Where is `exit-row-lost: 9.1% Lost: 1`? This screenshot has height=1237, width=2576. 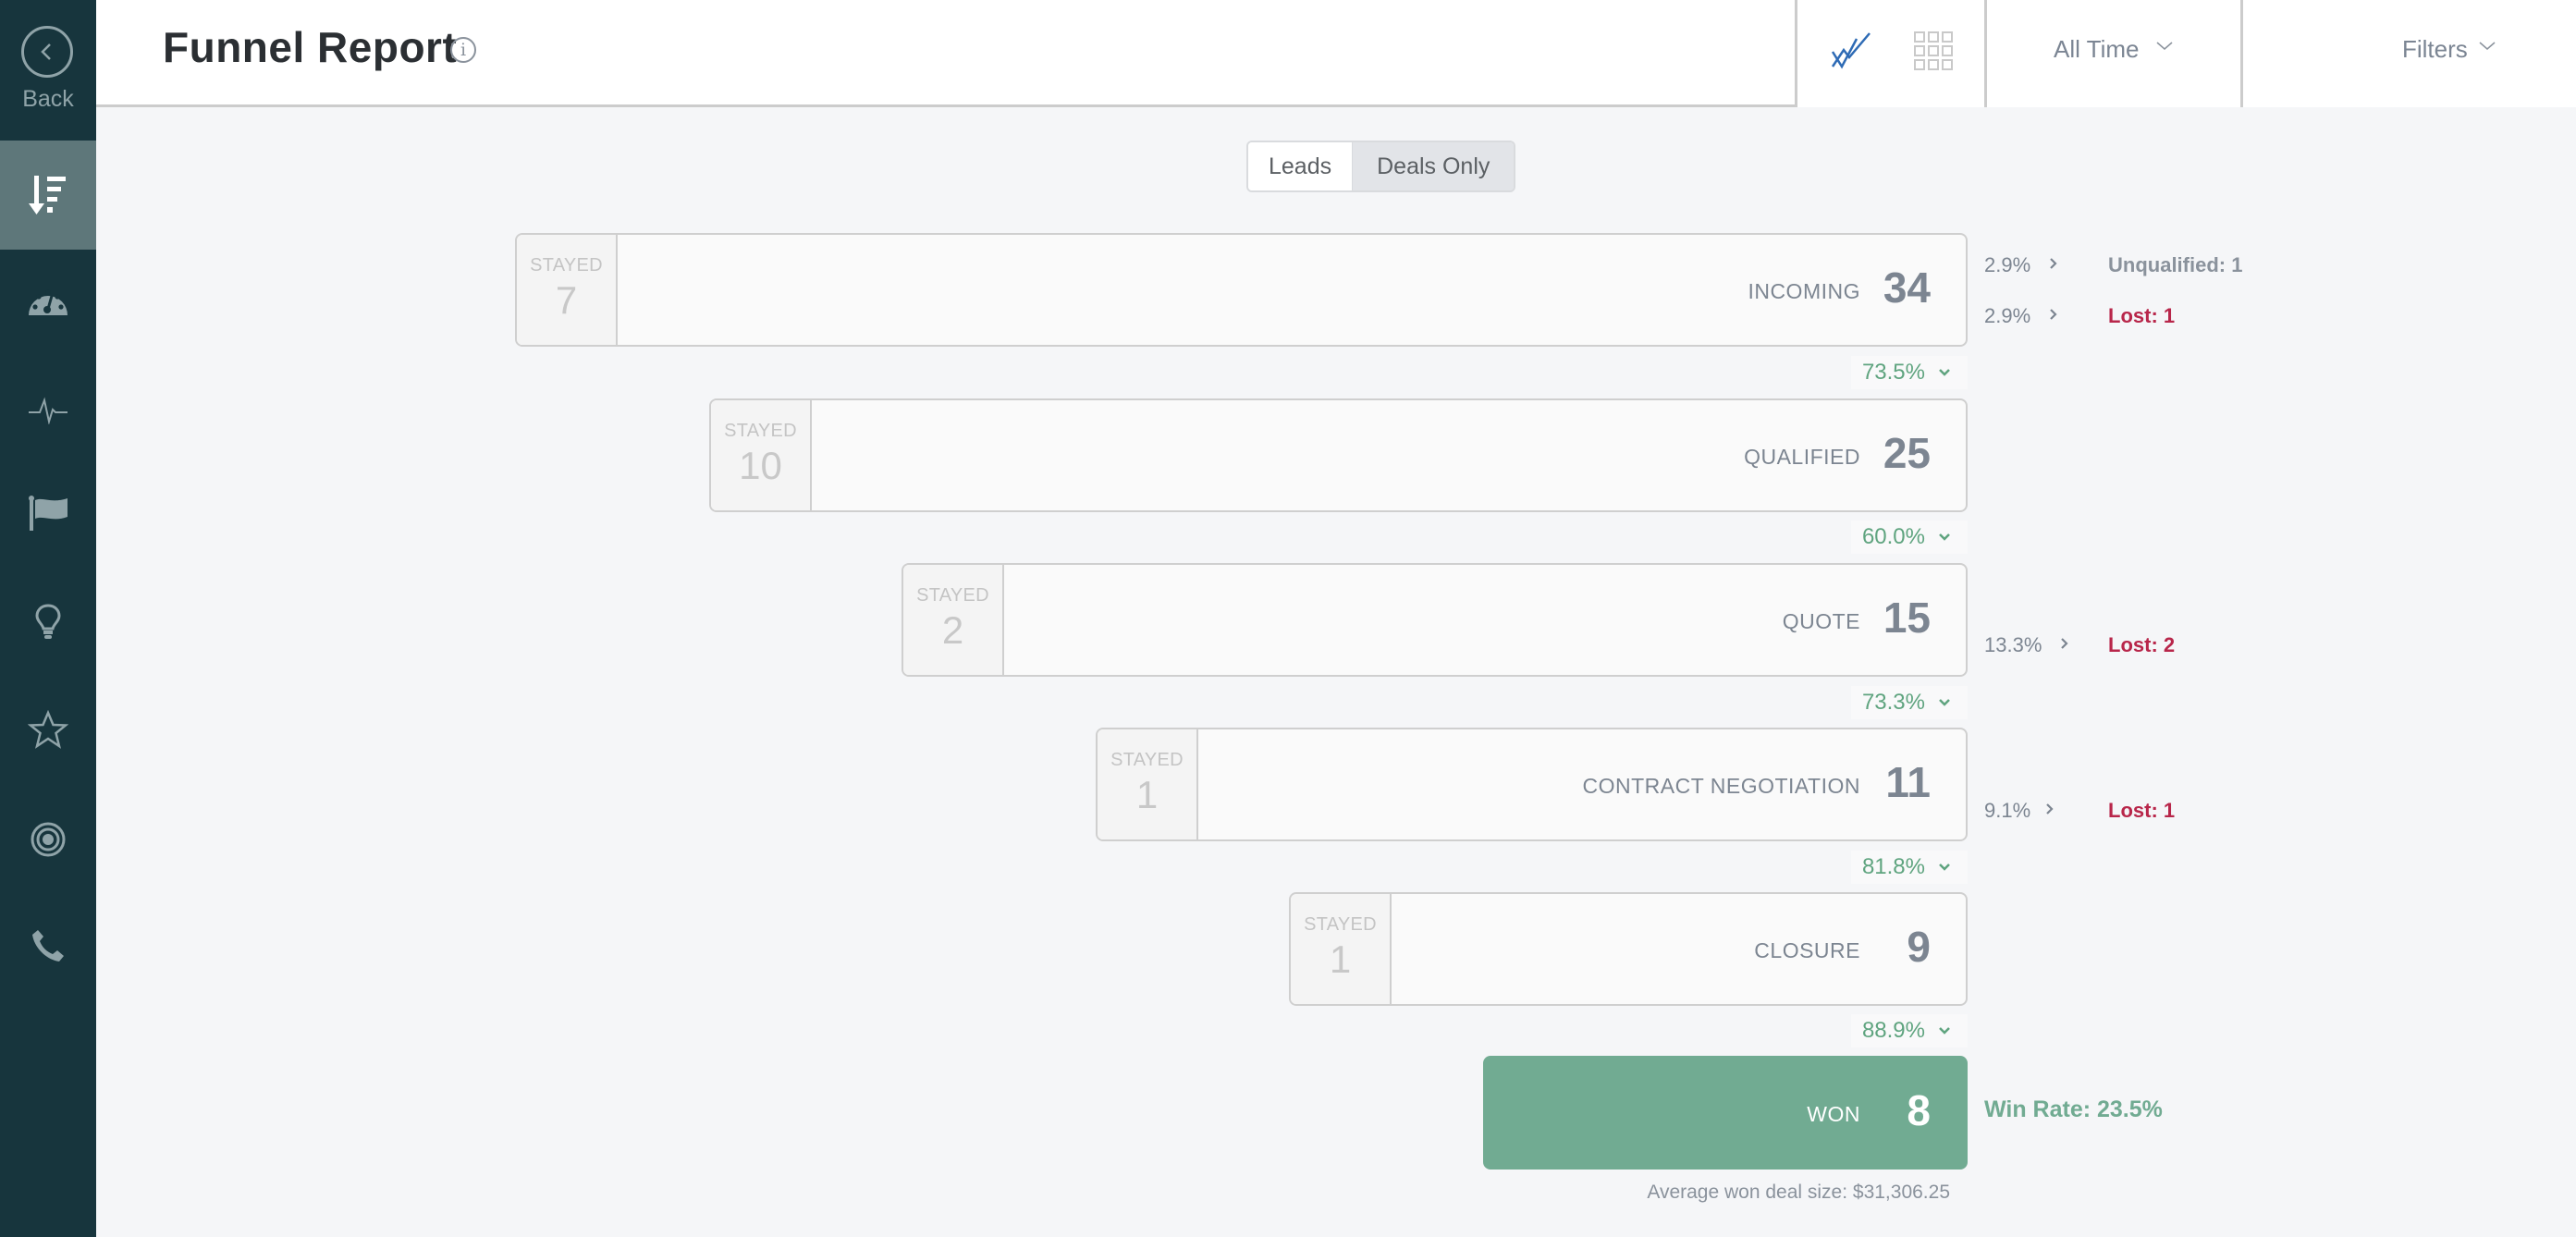 exit-row-lost: 9.1% Lost: 1 is located at coordinates (2079, 811).